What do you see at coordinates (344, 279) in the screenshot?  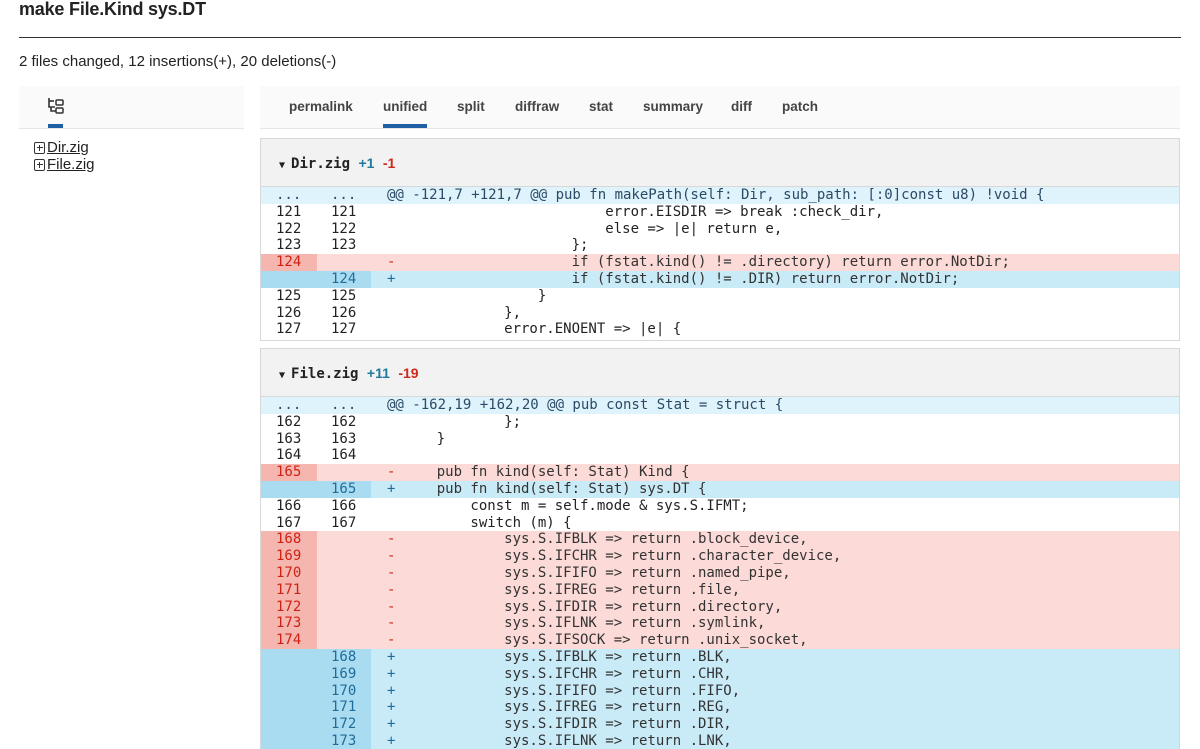 I see `new-line-number: 124` at bounding box center [344, 279].